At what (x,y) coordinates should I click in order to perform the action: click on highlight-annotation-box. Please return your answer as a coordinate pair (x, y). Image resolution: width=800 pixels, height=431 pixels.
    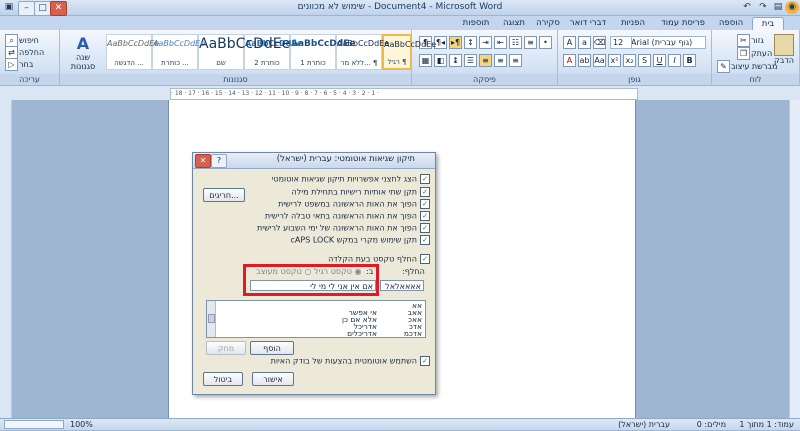
    Looking at the image, I should click on (311, 280).